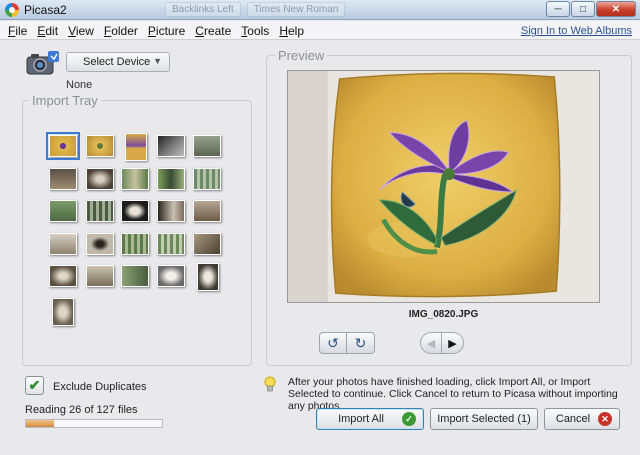 The height and width of the screenshot is (455, 640). I want to click on previous-photo-button: ◀, so click(431, 343).